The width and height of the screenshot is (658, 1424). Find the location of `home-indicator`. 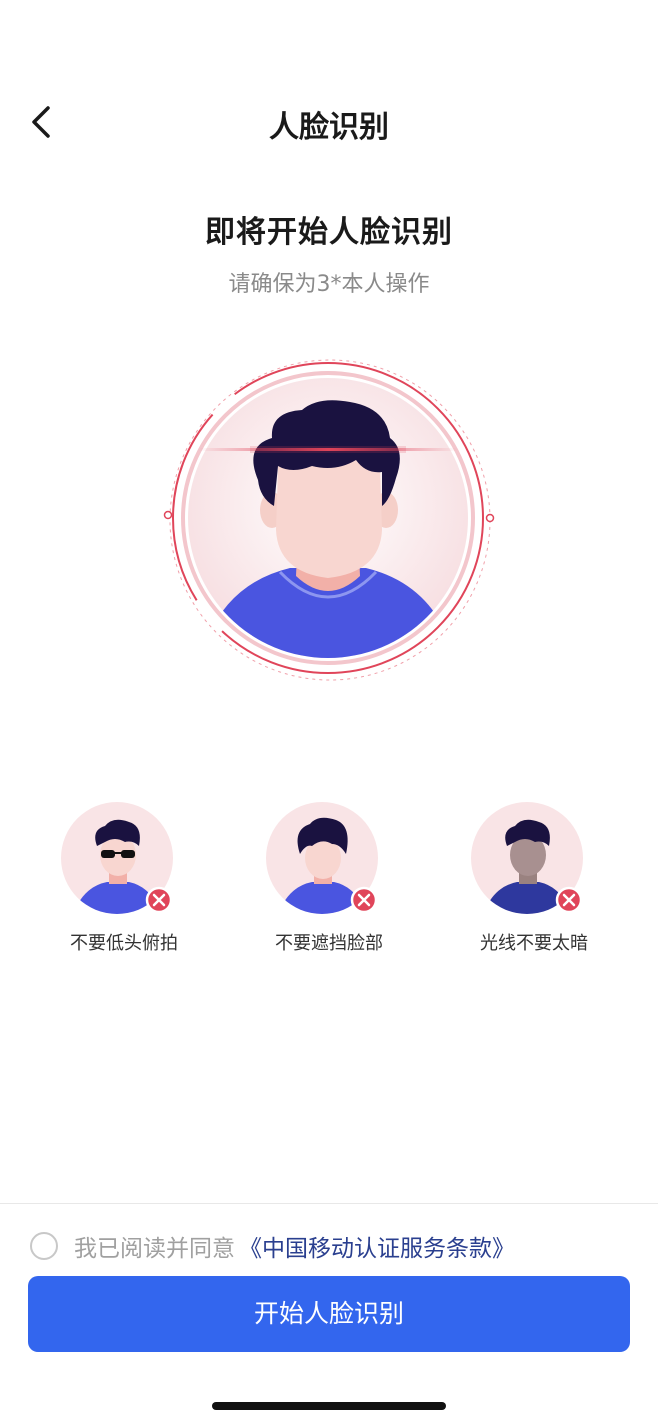

home-indicator is located at coordinates (329, 1406).